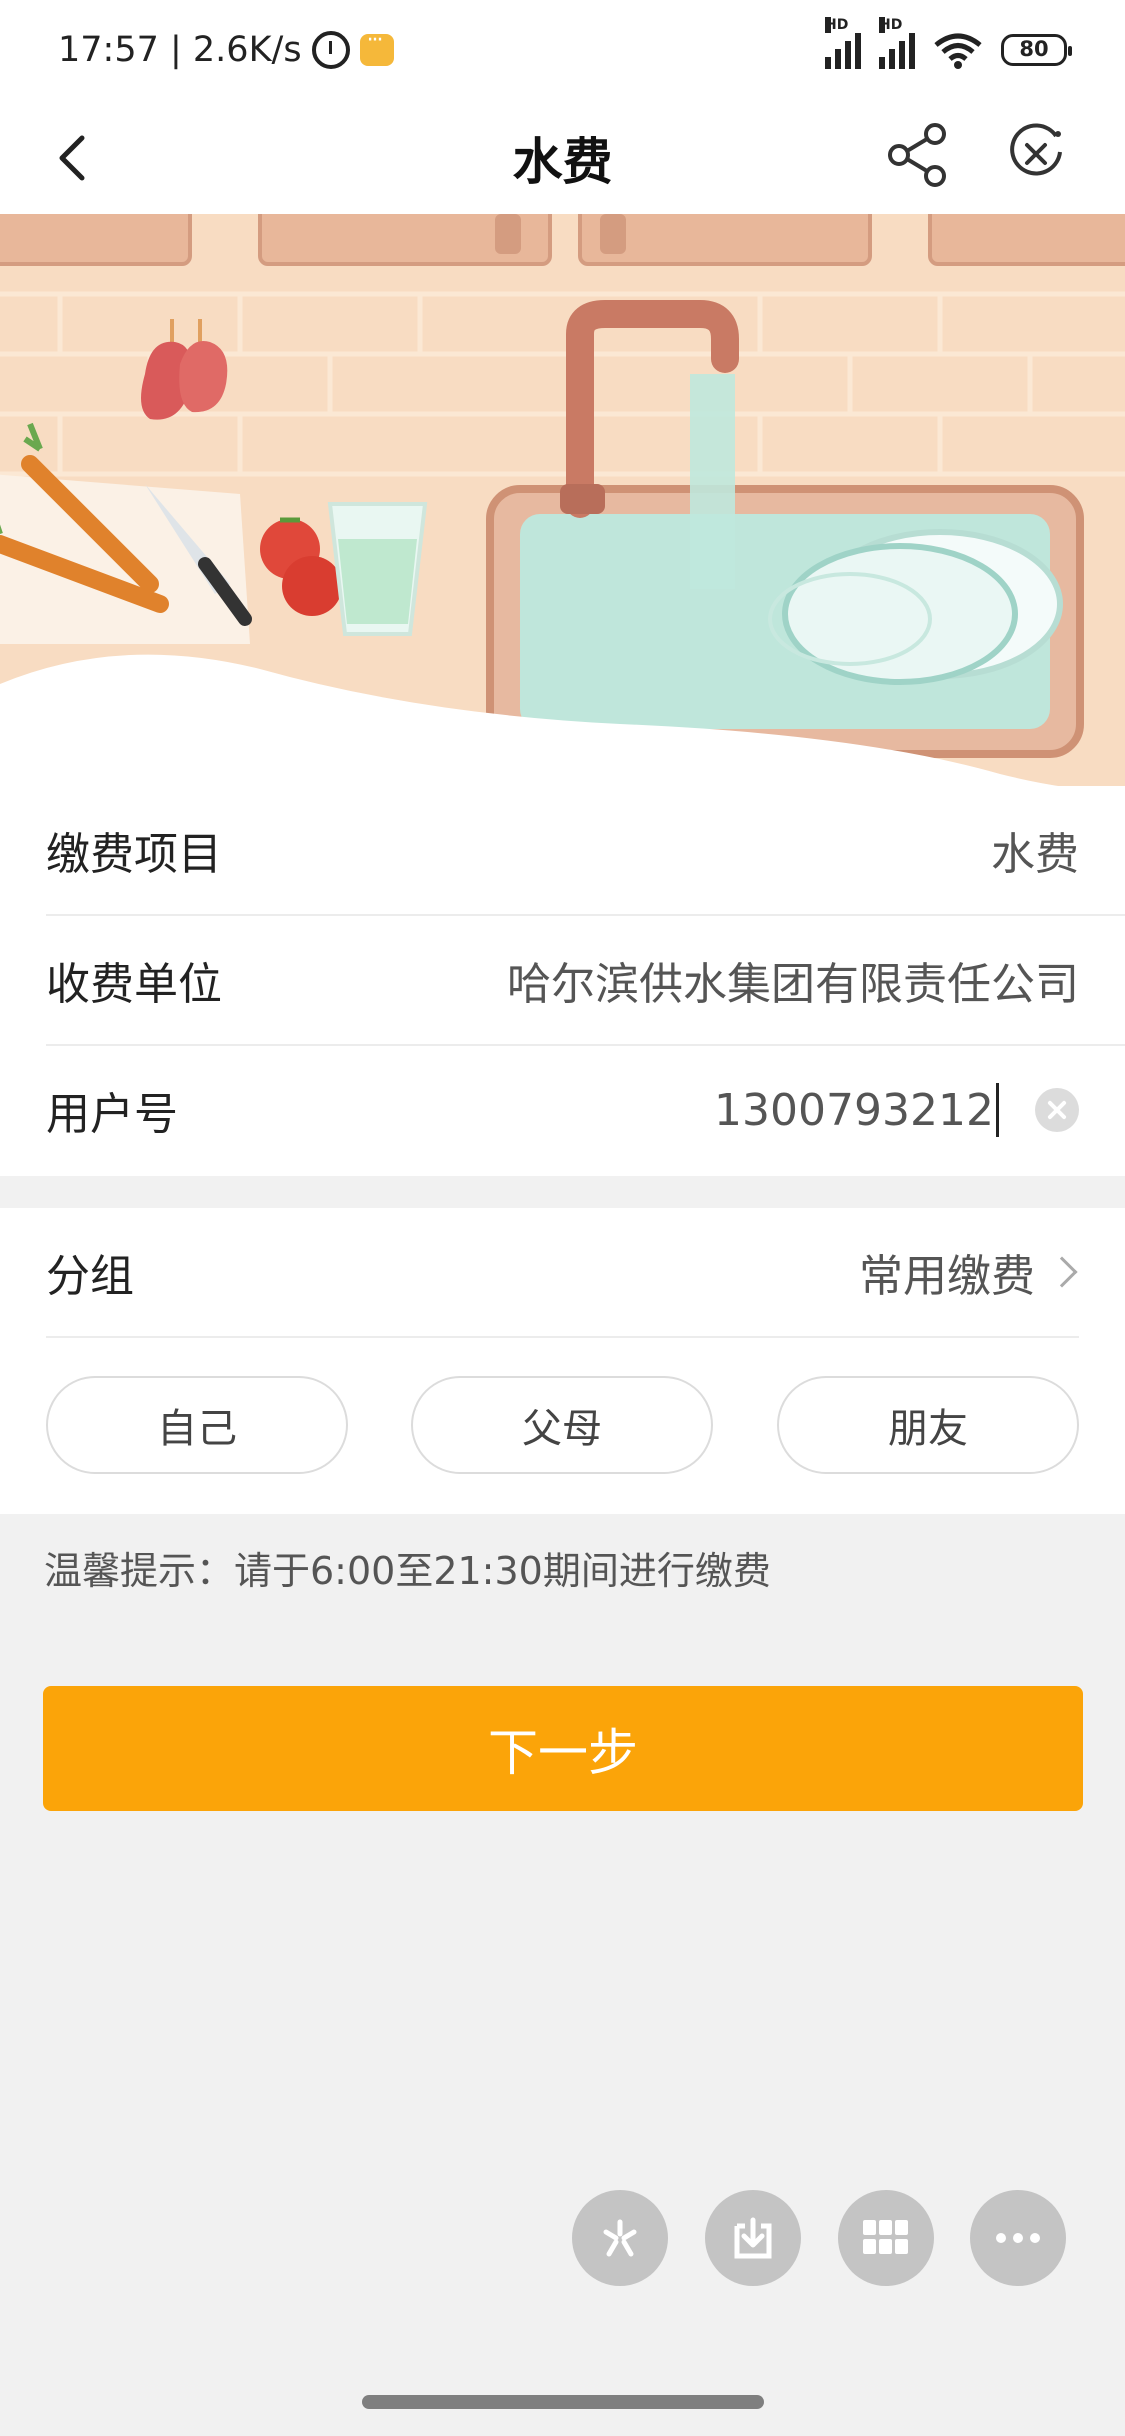 This screenshot has height=2436, width=1125. Describe the element at coordinates (376, 47) in the screenshot. I see `chat-notification-icon` at that location.